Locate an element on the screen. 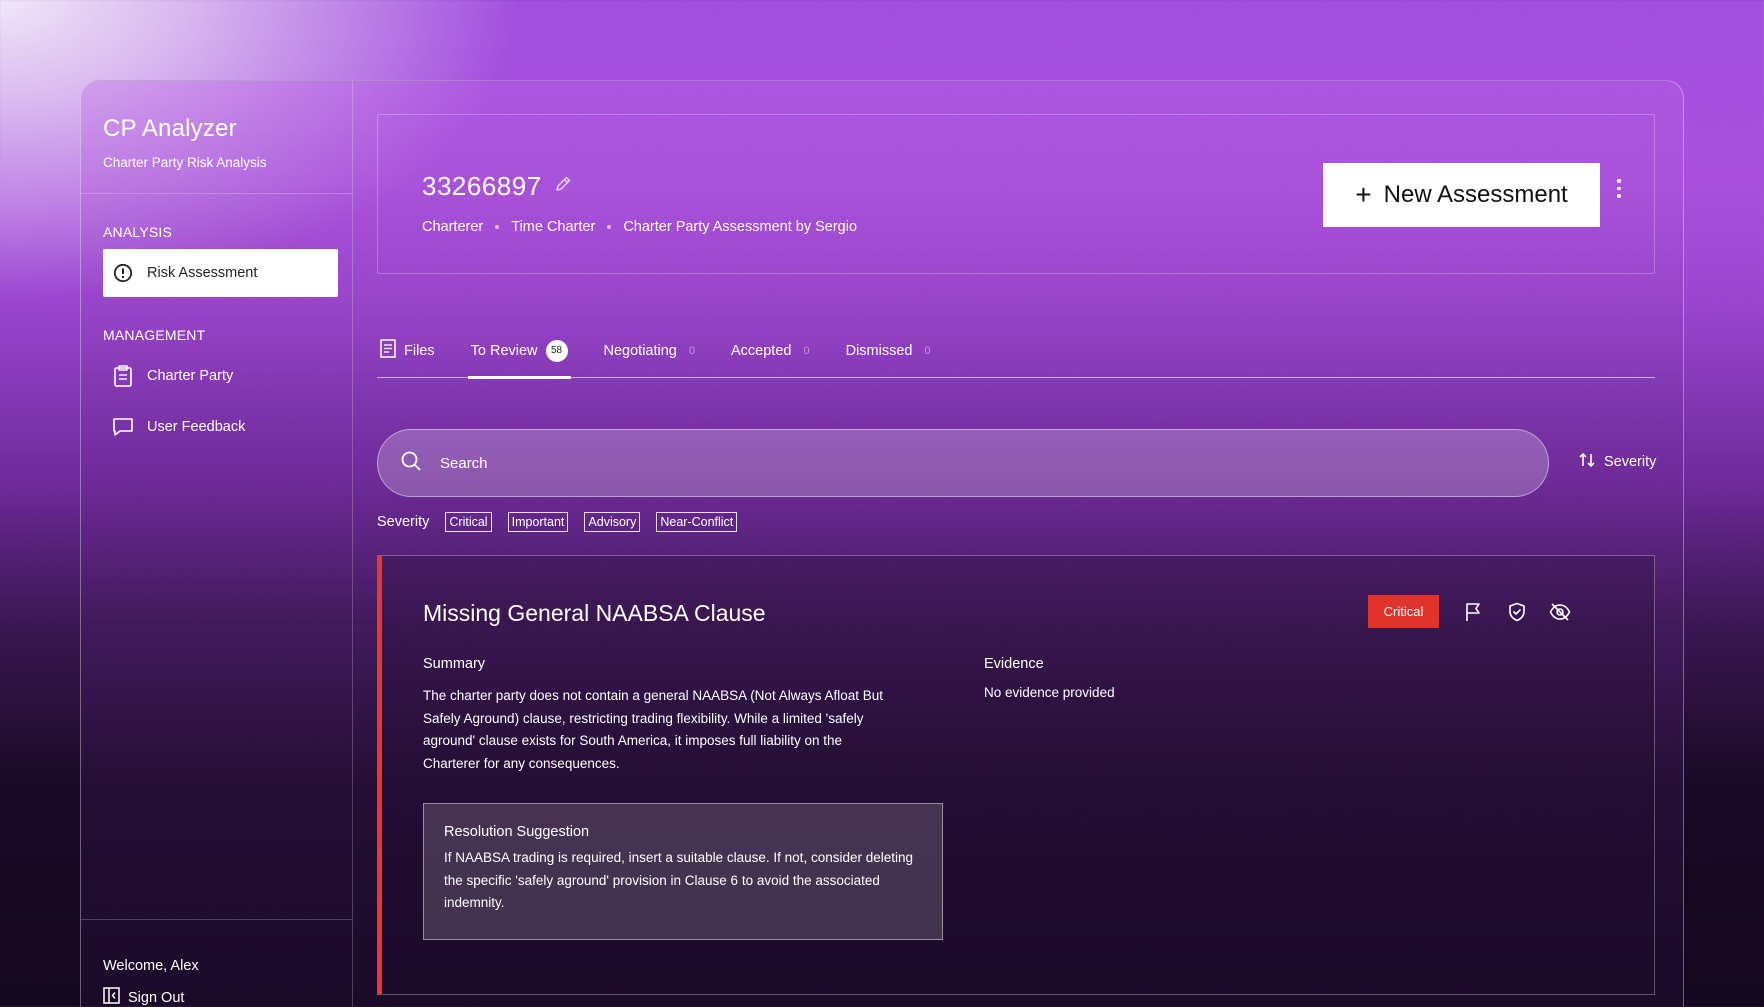  section-label-analysis: ANALYSIS is located at coordinates (138, 232).